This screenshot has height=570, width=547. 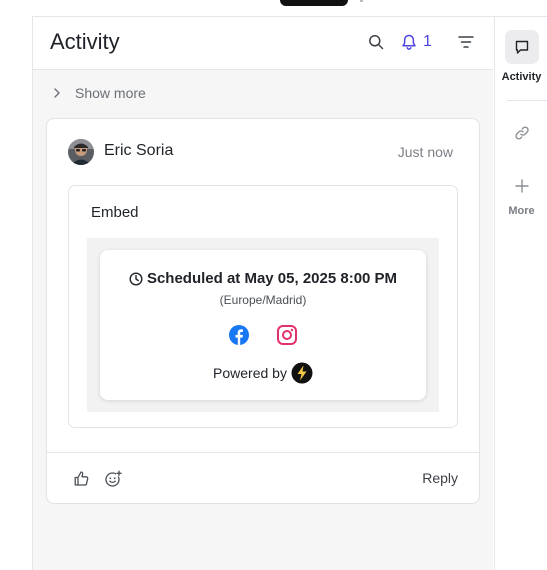 I want to click on add-reaction-button, so click(x=113, y=479).